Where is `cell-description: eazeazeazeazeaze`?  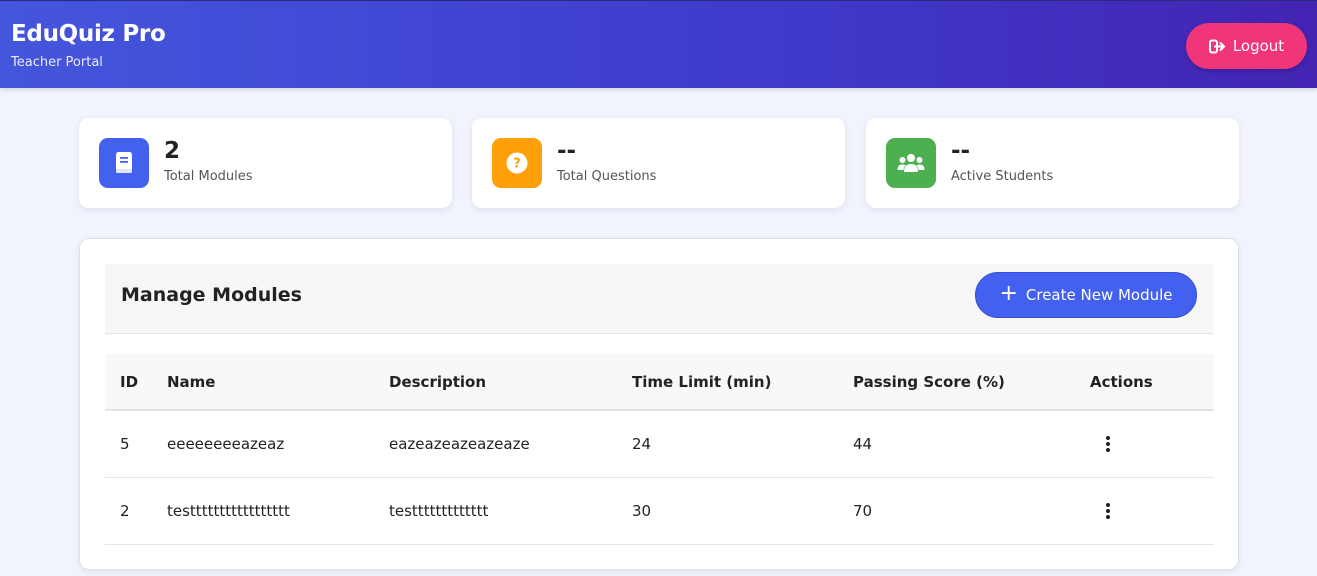 cell-description: eazeazeazeazeaze is located at coordinates (510, 444).